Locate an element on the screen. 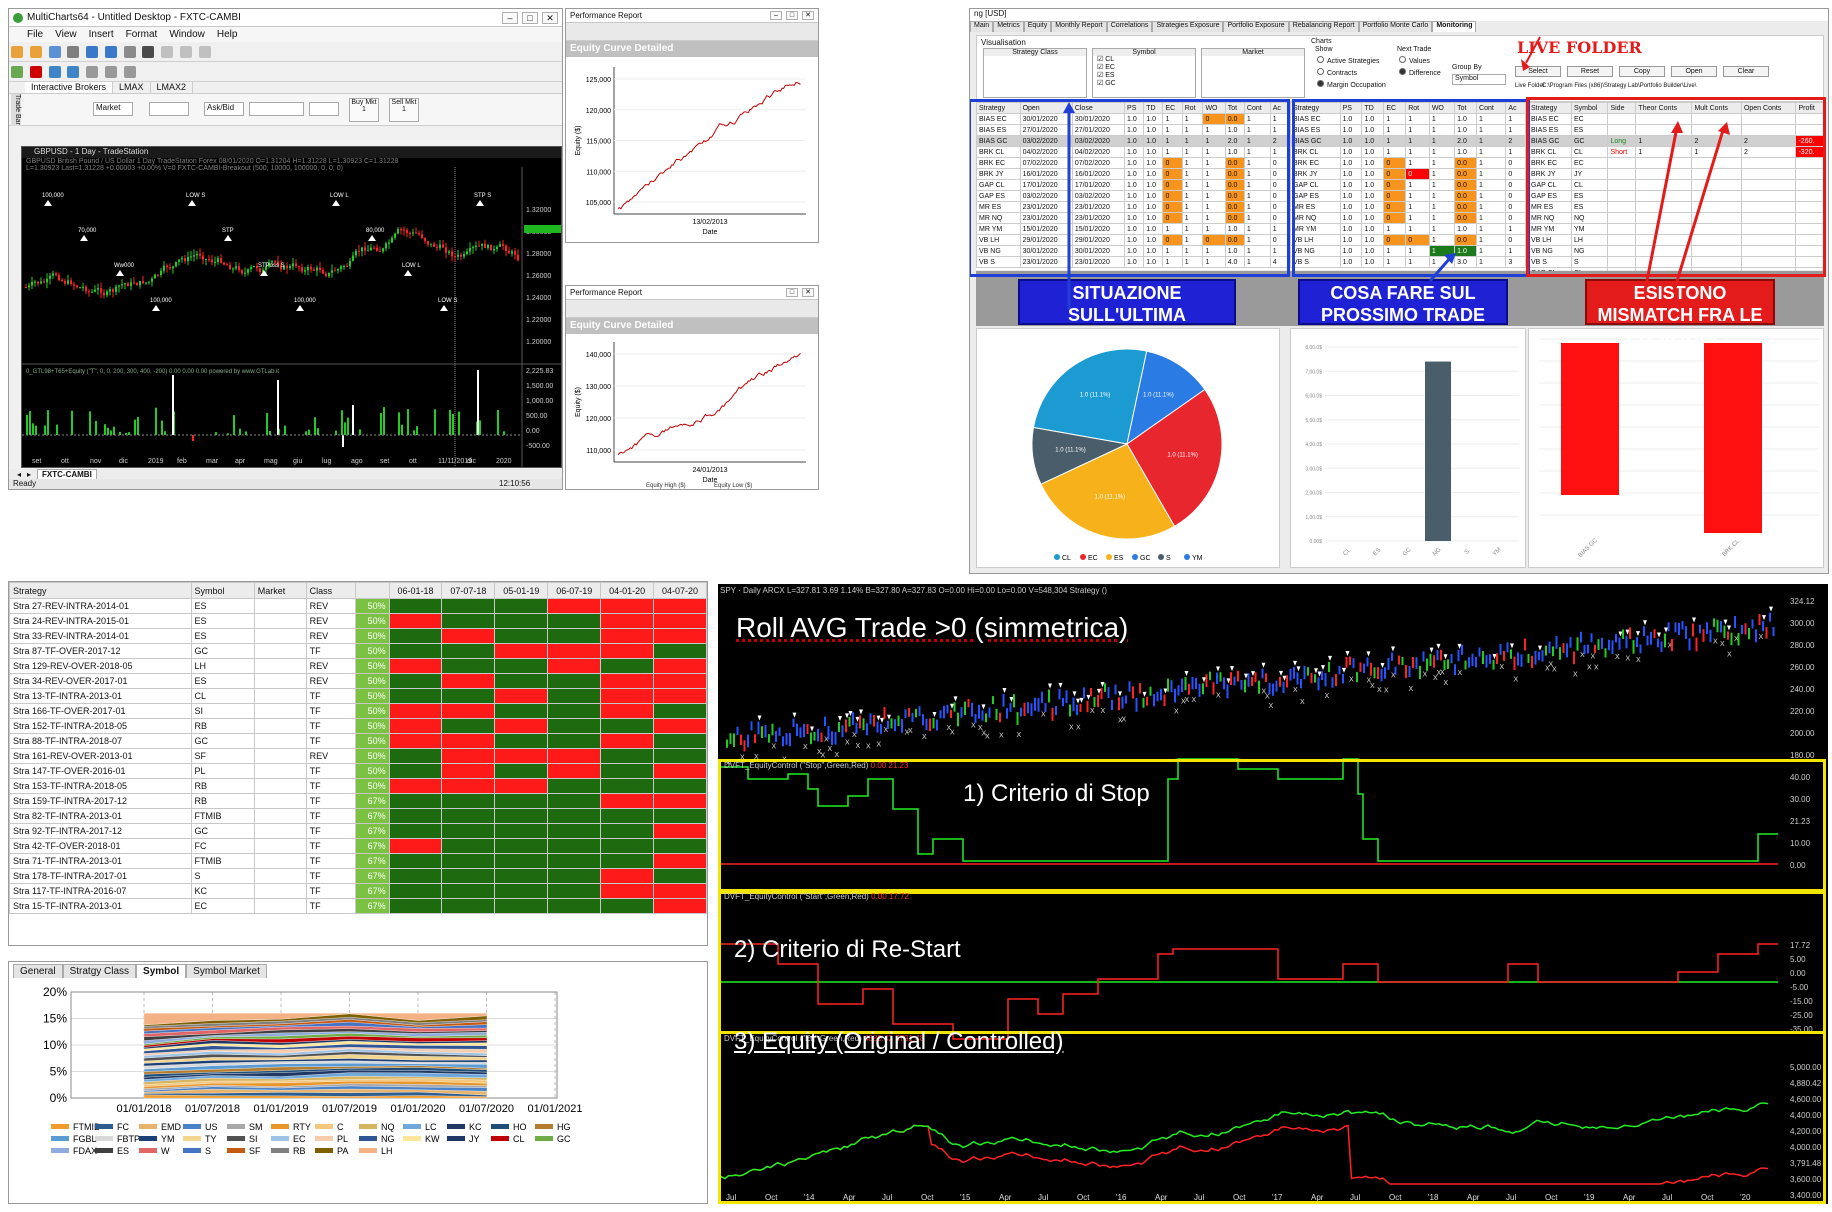  heatmap-row: Stra 33-REV-INTRA-2014-01 ES REV 50% is located at coordinates (358, 636).